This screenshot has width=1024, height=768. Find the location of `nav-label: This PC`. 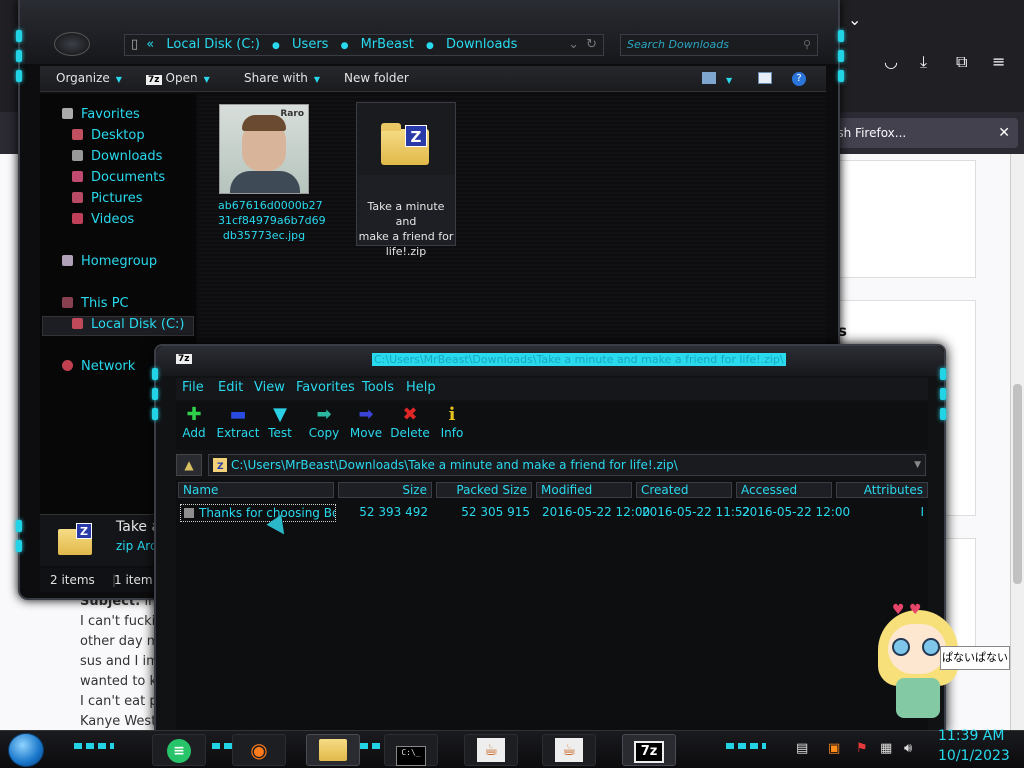

nav-label: This PC is located at coordinates (105, 303).